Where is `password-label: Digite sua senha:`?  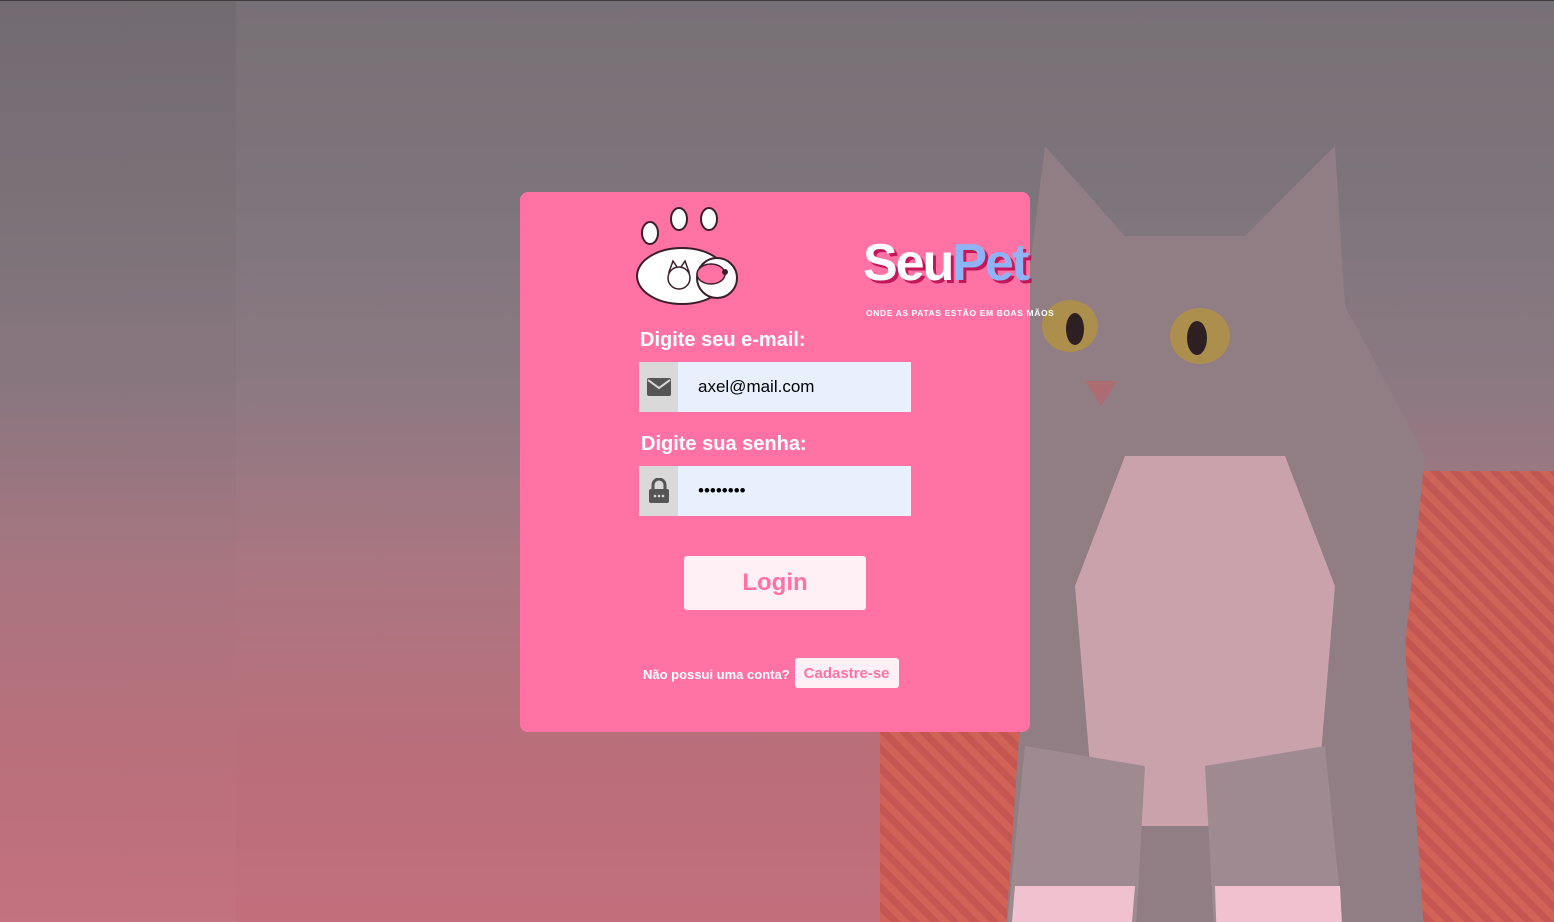
password-label: Digite sua senha: is located at coordinates (724, 444).